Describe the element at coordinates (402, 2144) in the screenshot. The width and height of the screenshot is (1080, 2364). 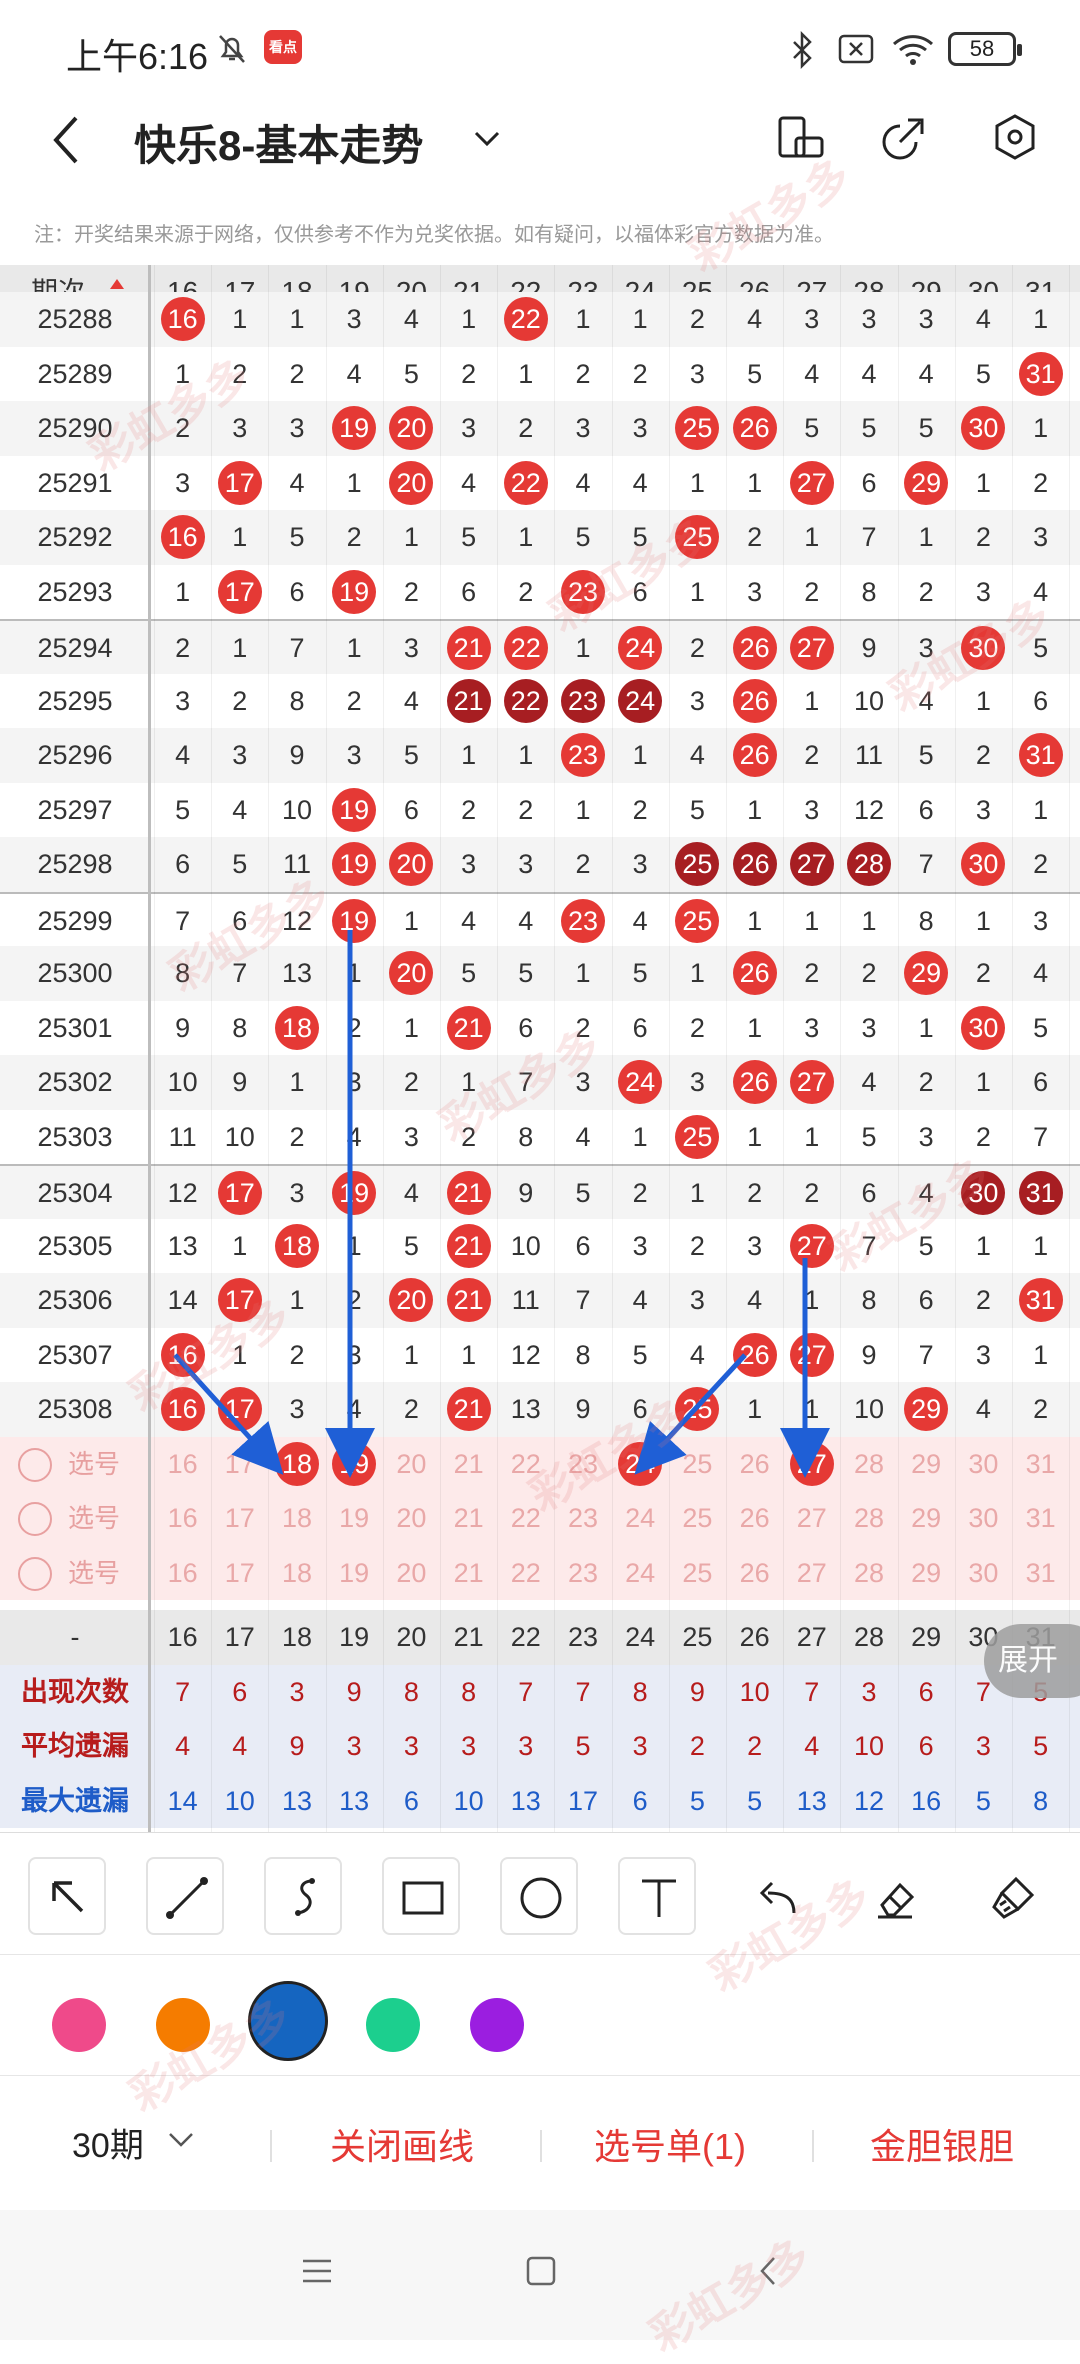
I see `close-lines-button: 关闭画线` at that location.